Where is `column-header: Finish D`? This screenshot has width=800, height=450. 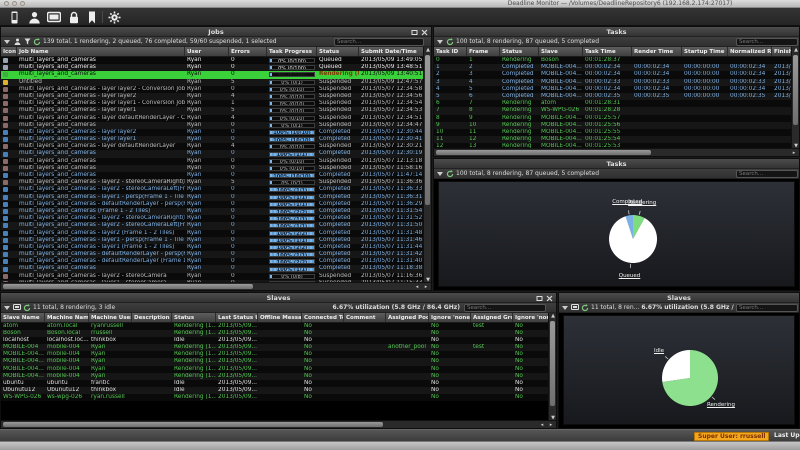 column-header: Finish D is located at coordinates (782, 51).